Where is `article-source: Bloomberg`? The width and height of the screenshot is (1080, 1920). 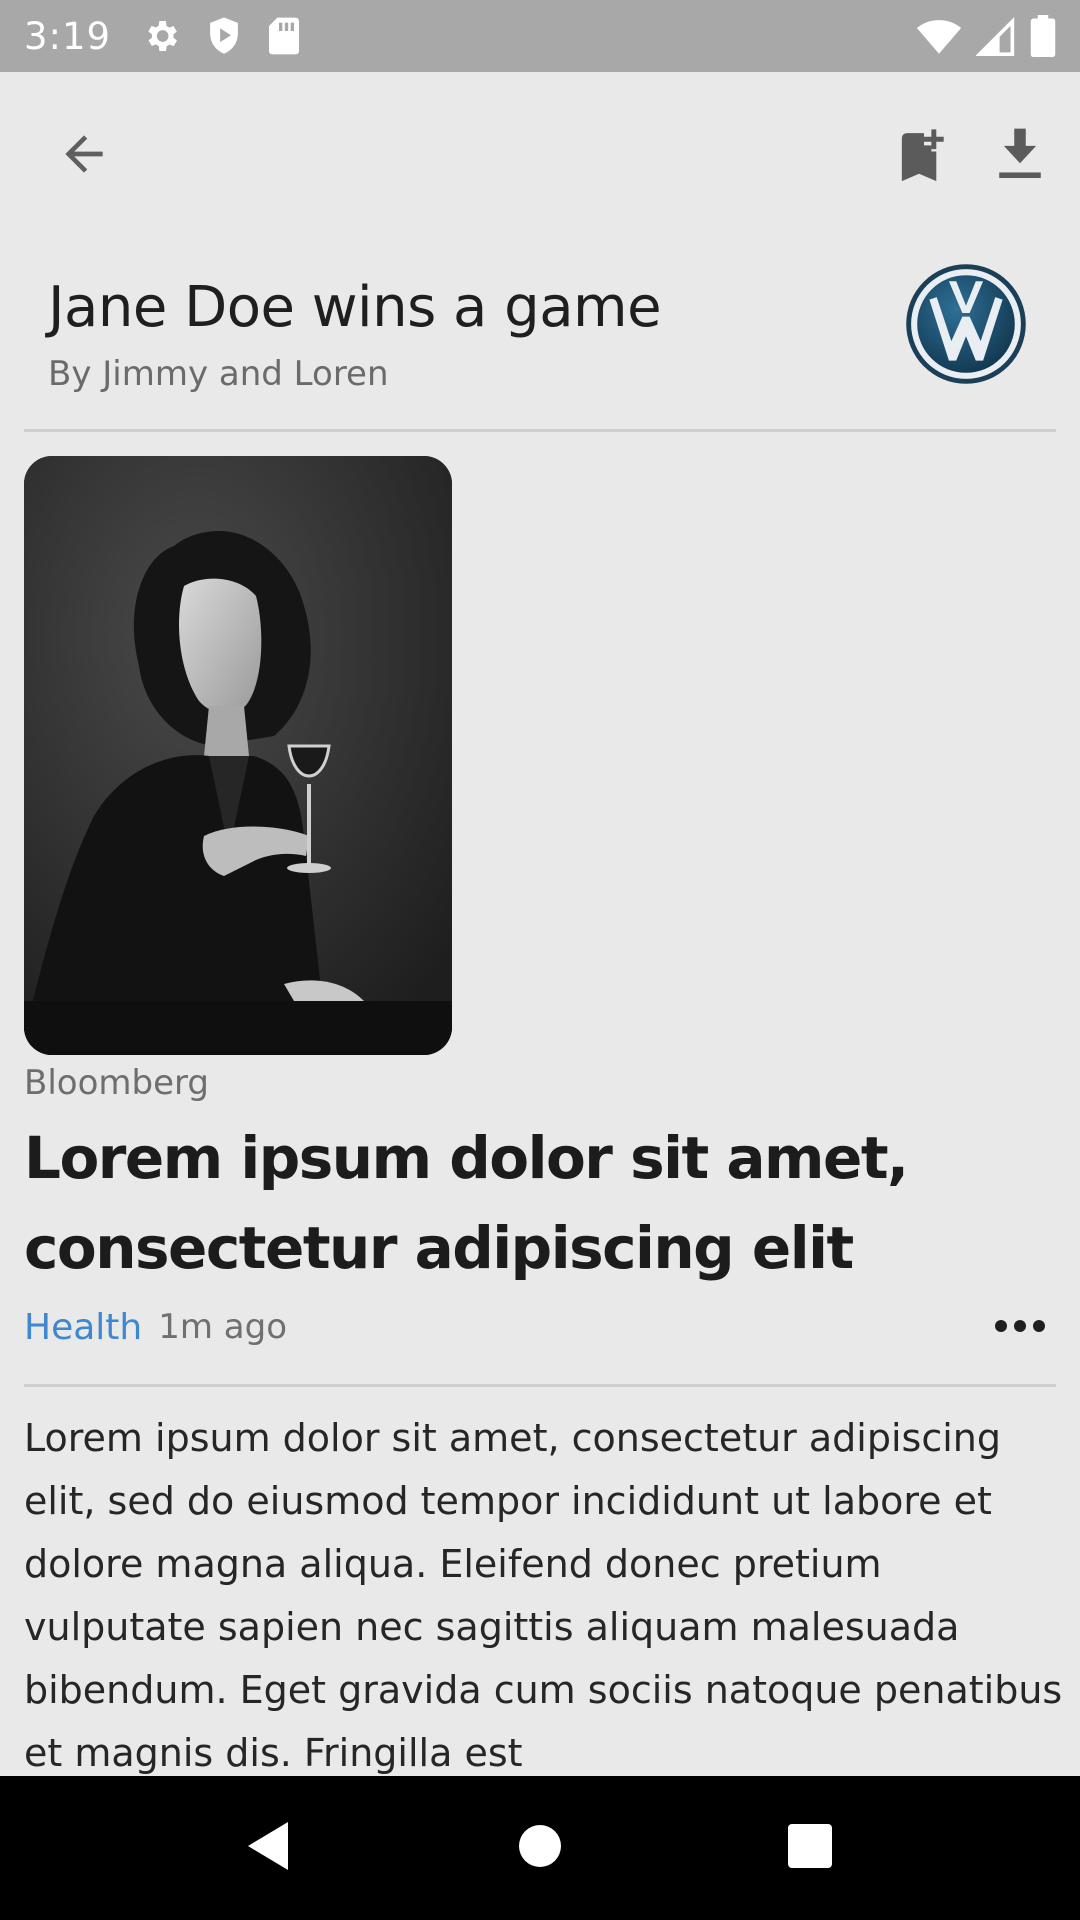
article-source: Bloomberg is located at coordinates (116, 1083).